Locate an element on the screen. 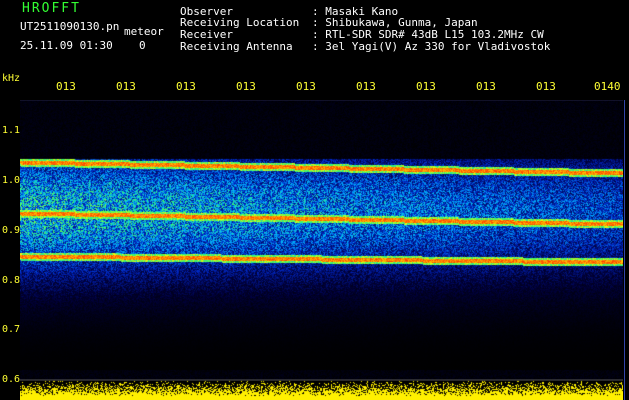 The image size is (629, 400). location-key: Receiving Location is located at coordinates (240, 22).